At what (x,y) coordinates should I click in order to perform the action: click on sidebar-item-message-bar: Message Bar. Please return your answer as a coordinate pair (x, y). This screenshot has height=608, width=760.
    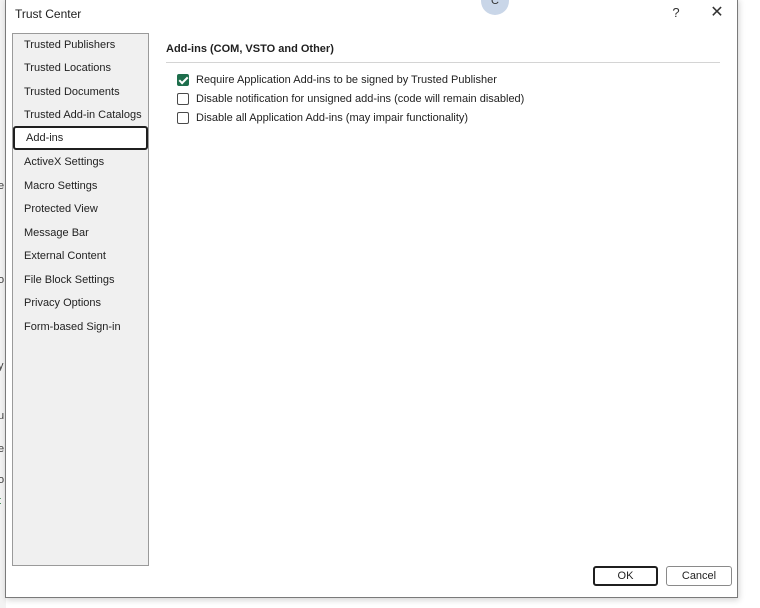
    Looking at the image, I should click on (80, 233).